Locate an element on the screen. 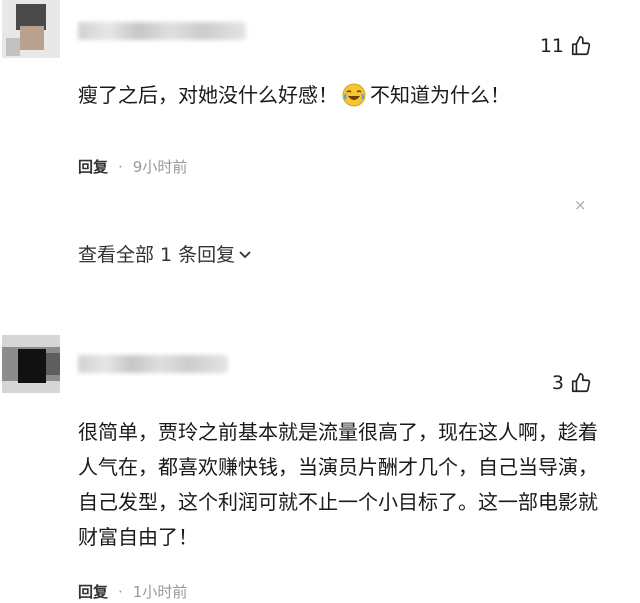 This screenshot has height=603, width=640. comment-meta: 回复 · 9小时前 is located at coordinates (132, 166).